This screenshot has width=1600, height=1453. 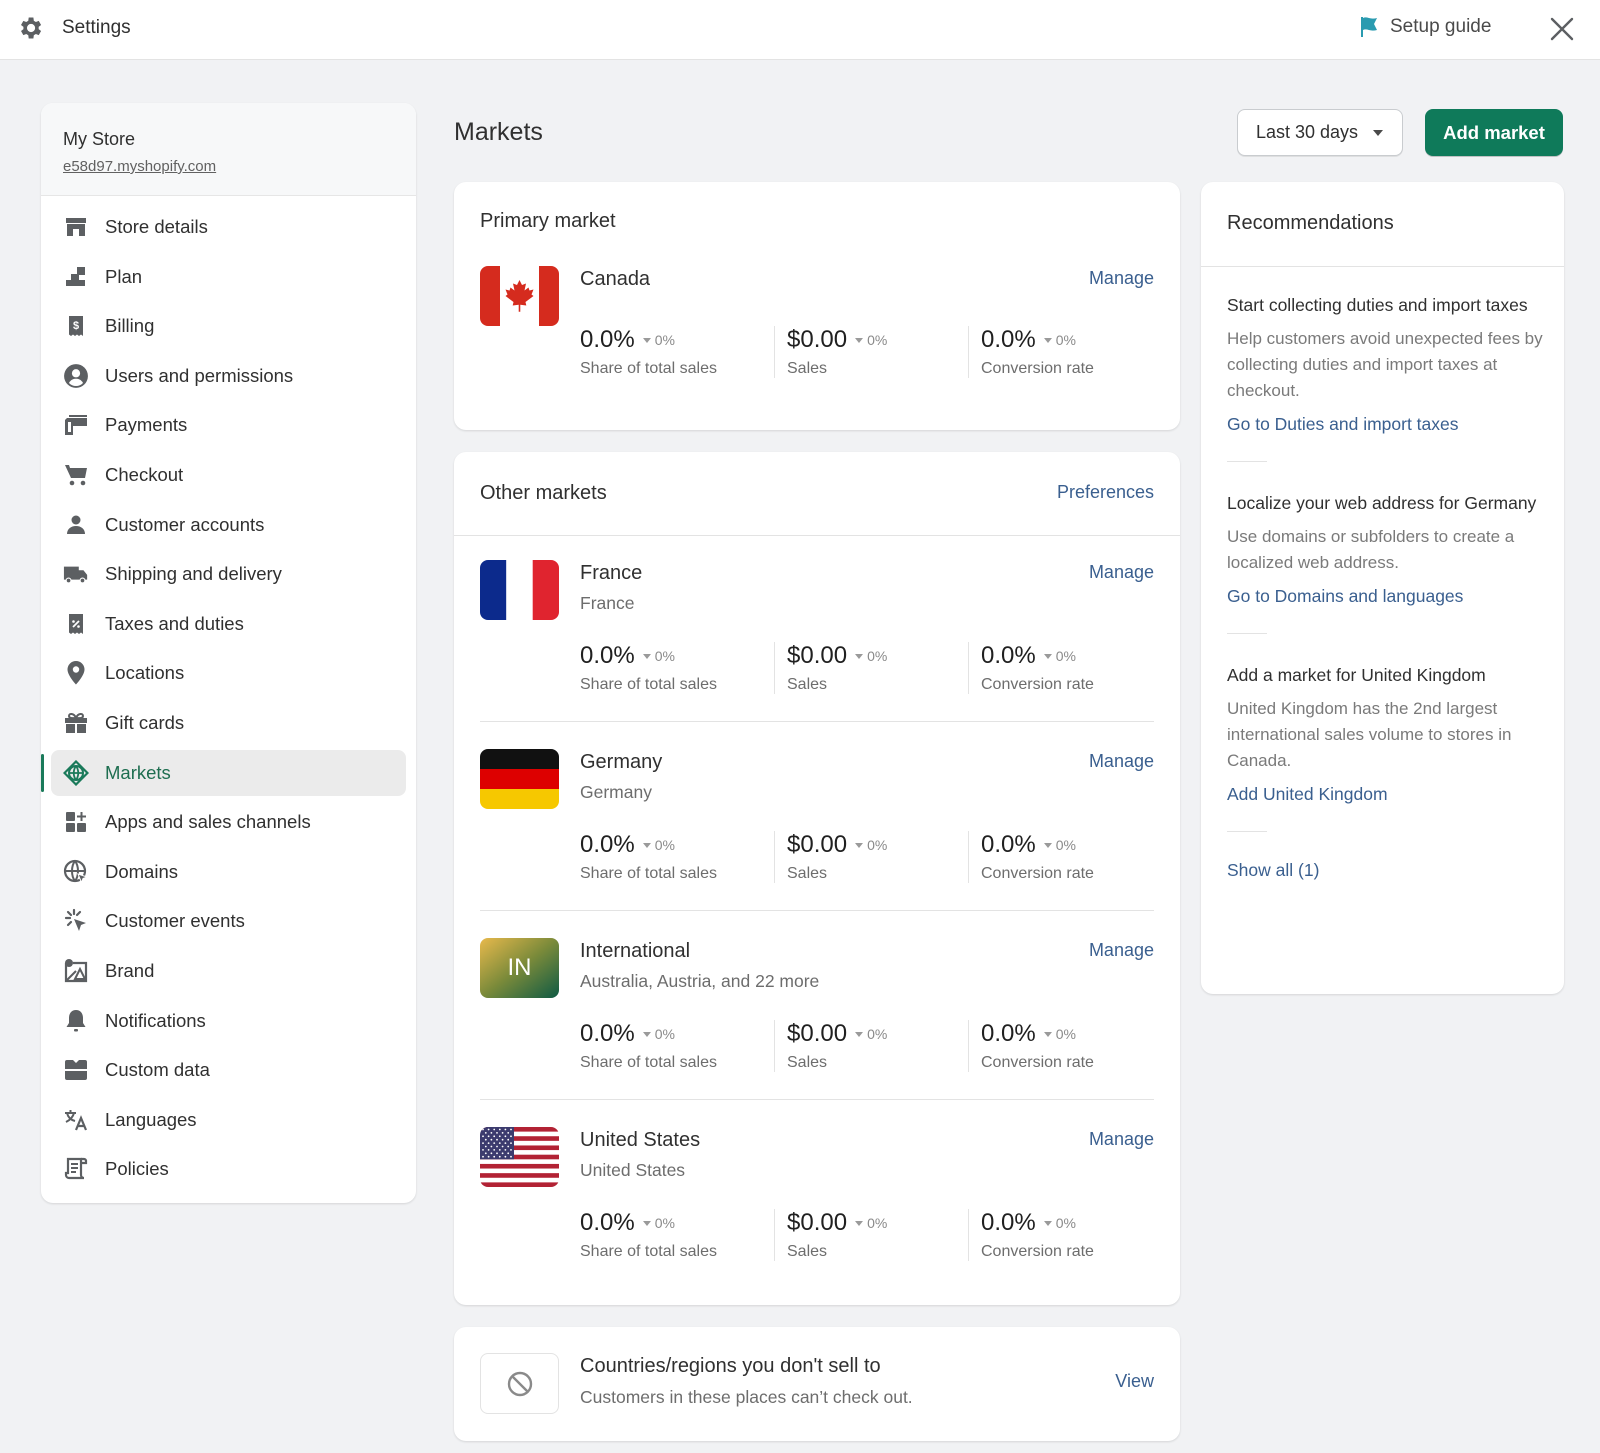 I want to click on market-name: Canada, so click(x=615, y=279).